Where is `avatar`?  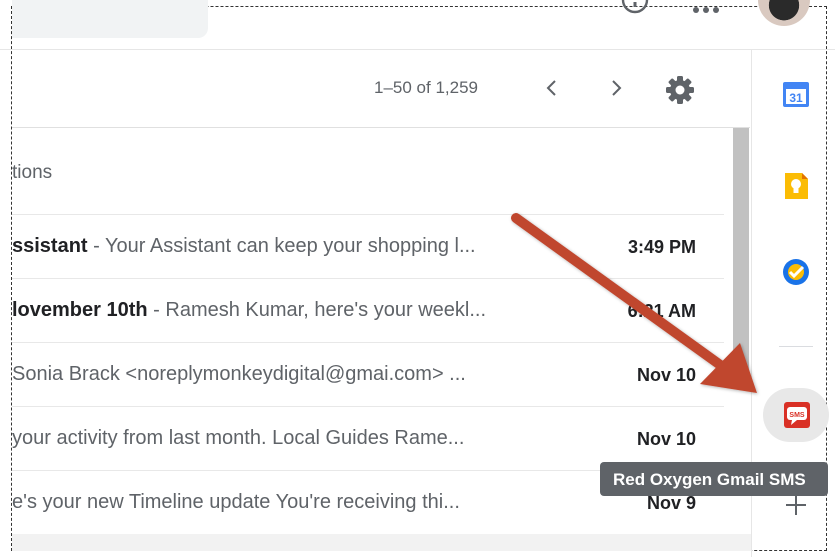
avatar is located at coordinates (784, 13).